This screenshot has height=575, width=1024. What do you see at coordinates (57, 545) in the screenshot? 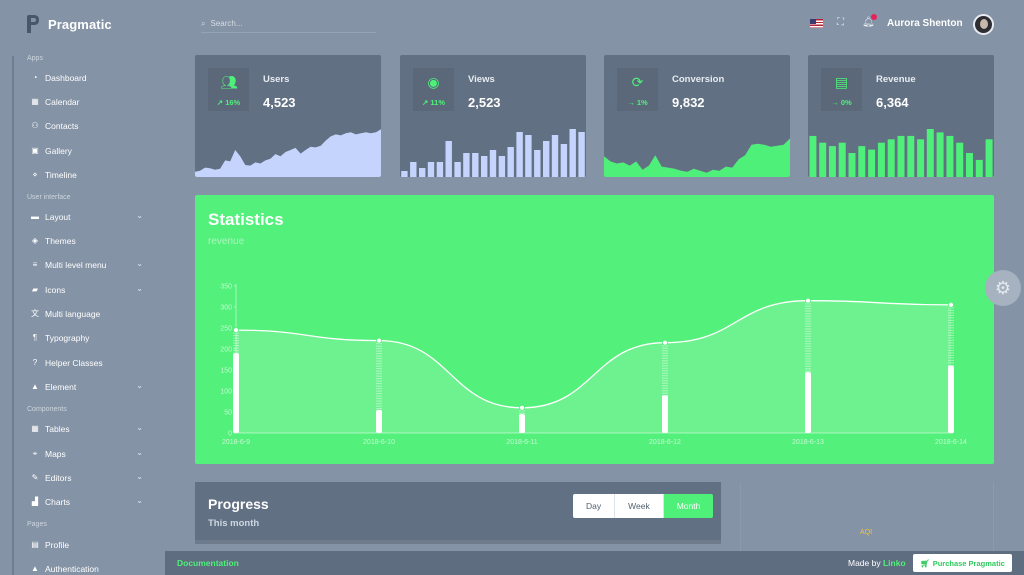
I see `sidebar-item-label: Profile` at bounding box center [57, 545].